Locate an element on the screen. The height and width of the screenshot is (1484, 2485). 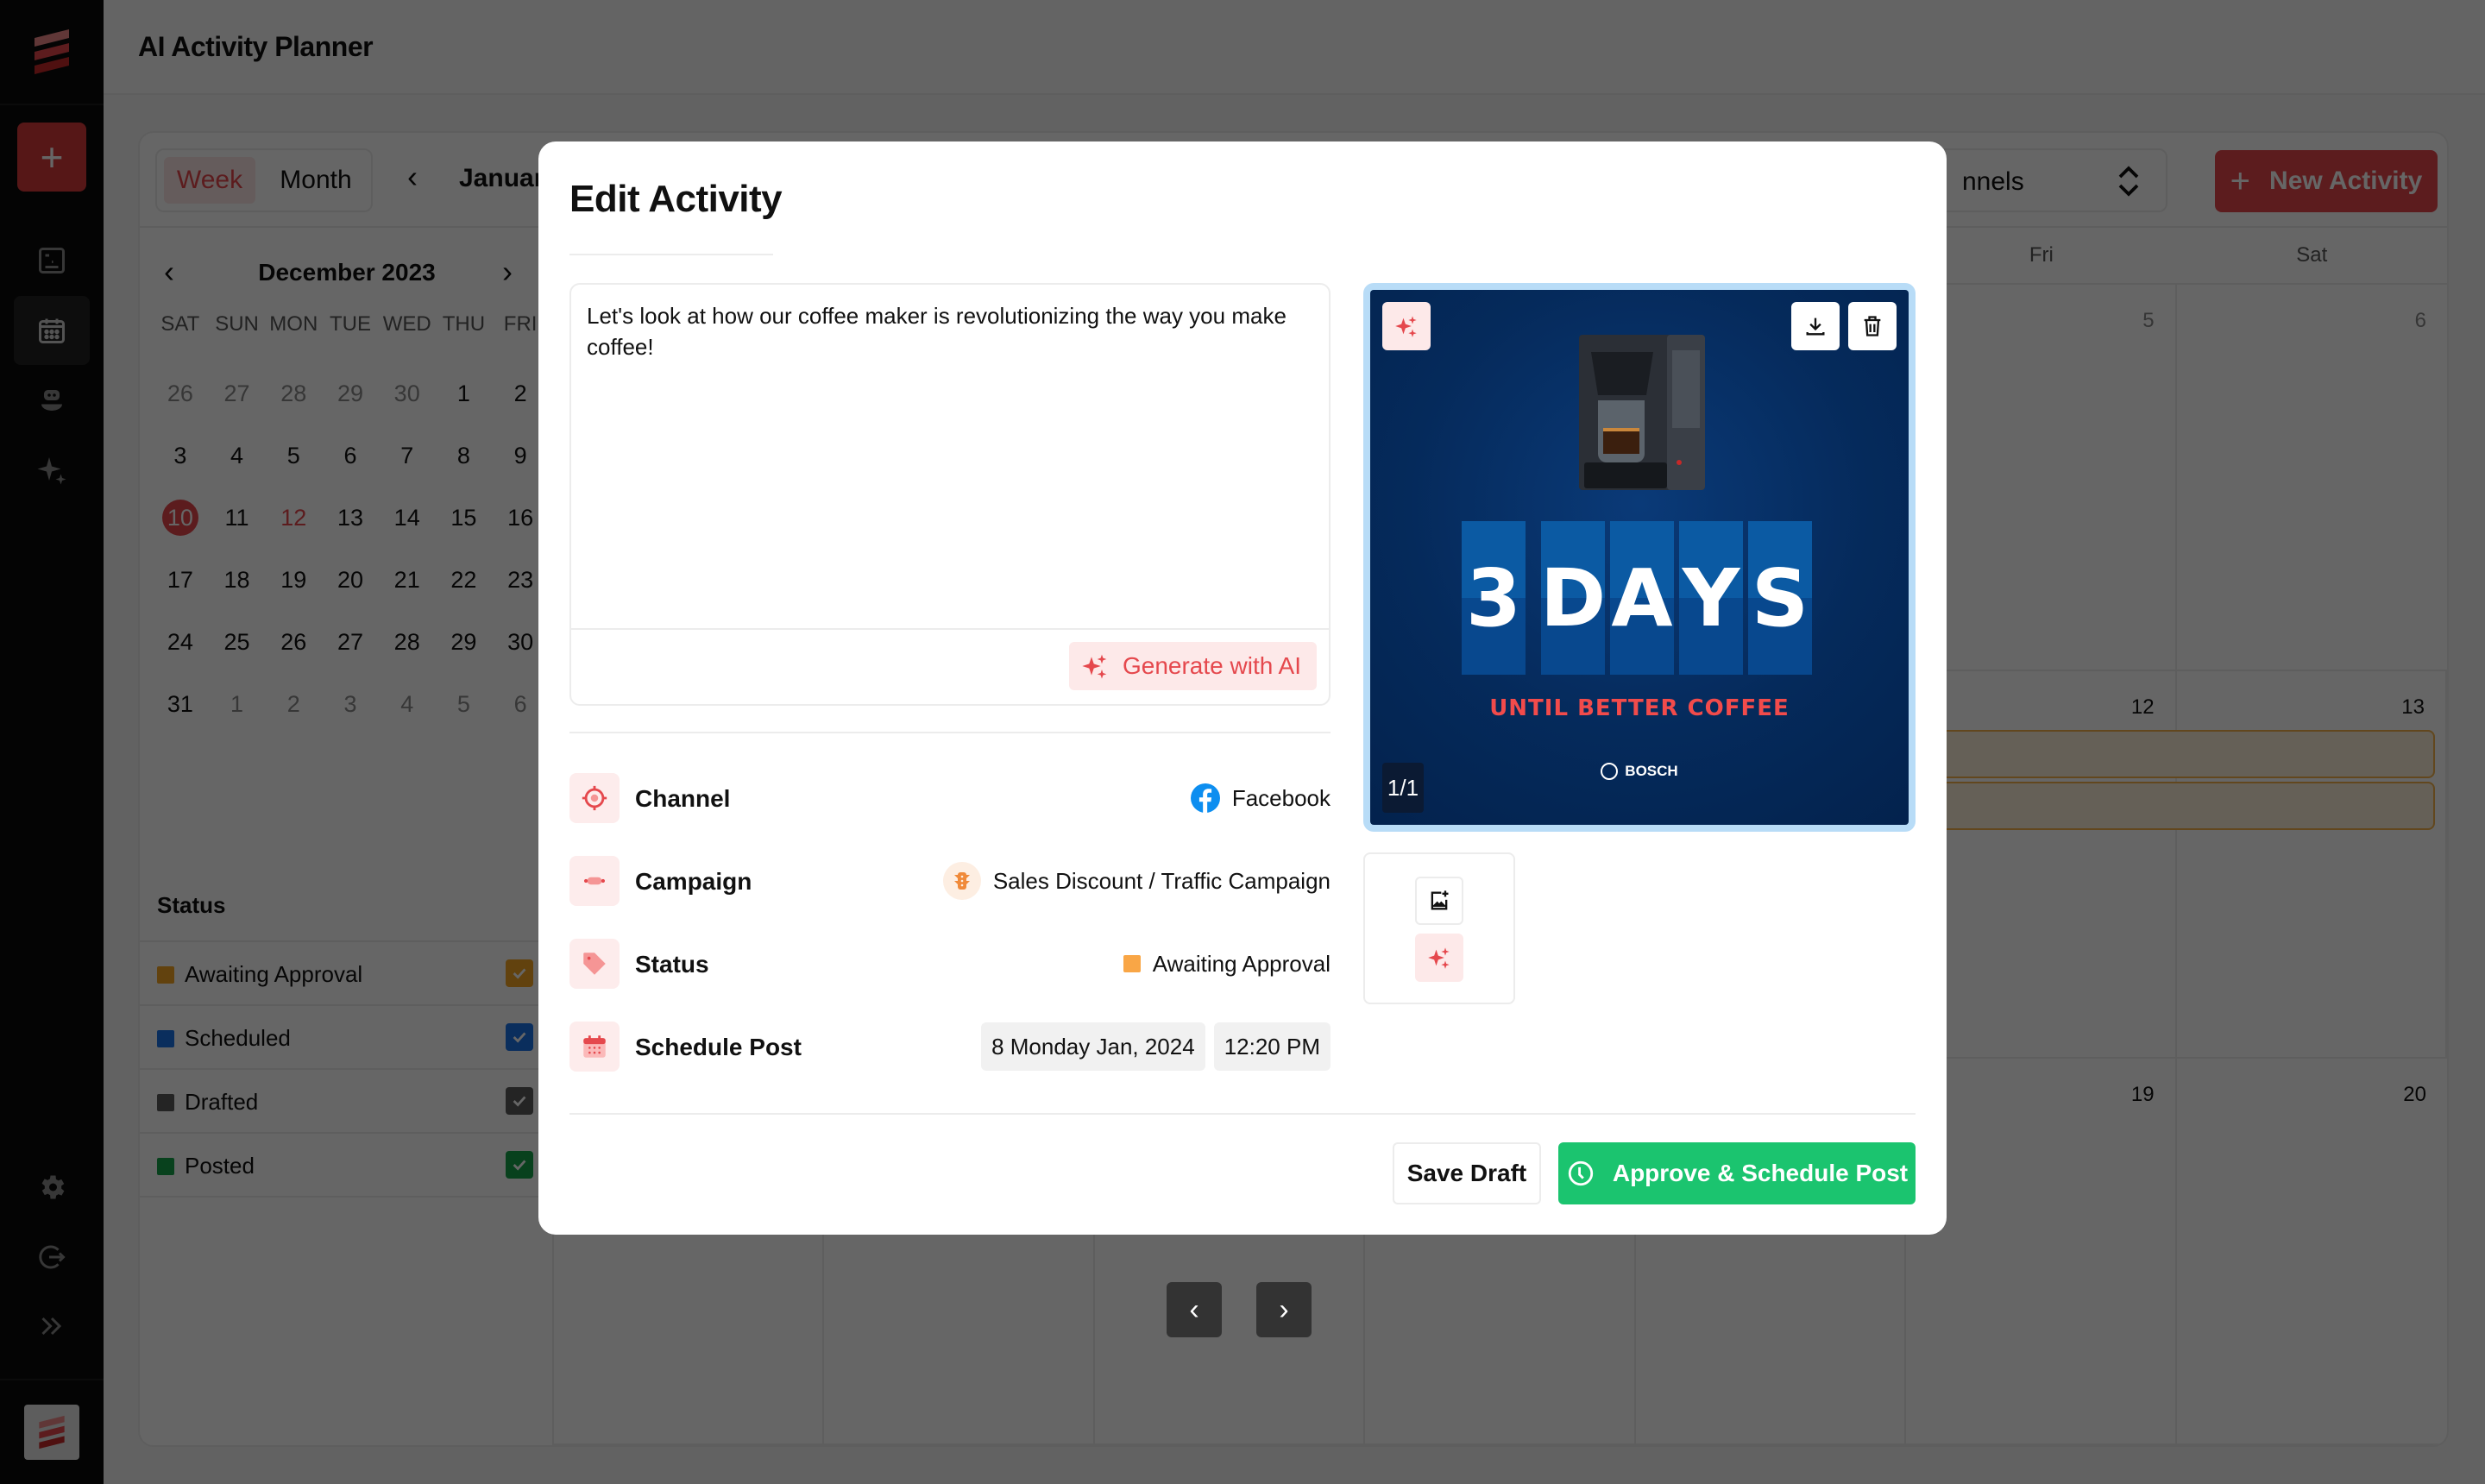
approve-schedule-button: Approve & Schedule Post is located at coordinates (1737, 1173).